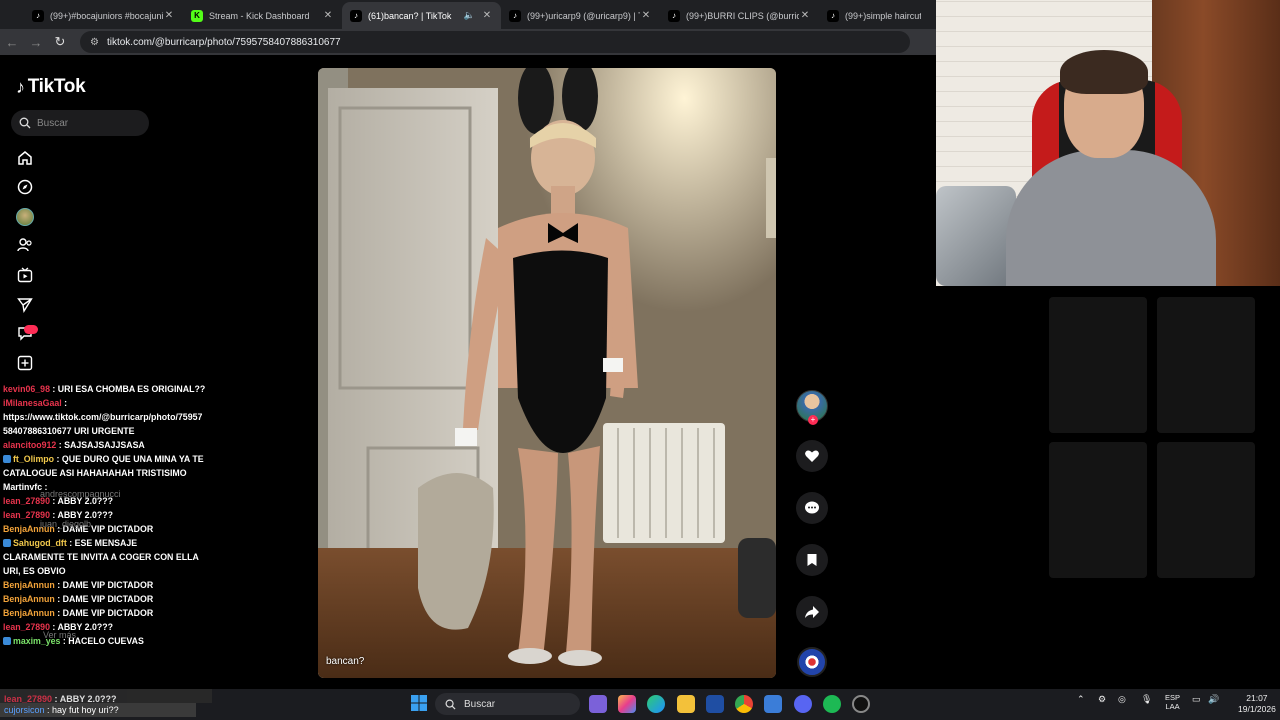 The width and height of the screenshot is (1280, 720). What do you see at coordinates (812, 407) in the screenshot?
I see `creator-avatar: +` at bounding box center [812, 407].